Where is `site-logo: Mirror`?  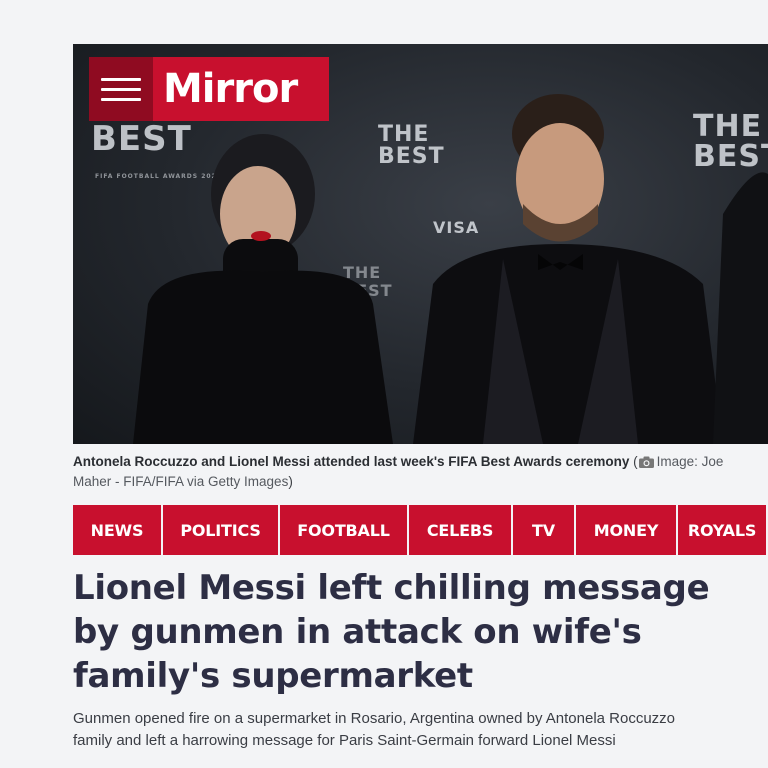
site-logo: Mirror is located at coordinates (209, 89).